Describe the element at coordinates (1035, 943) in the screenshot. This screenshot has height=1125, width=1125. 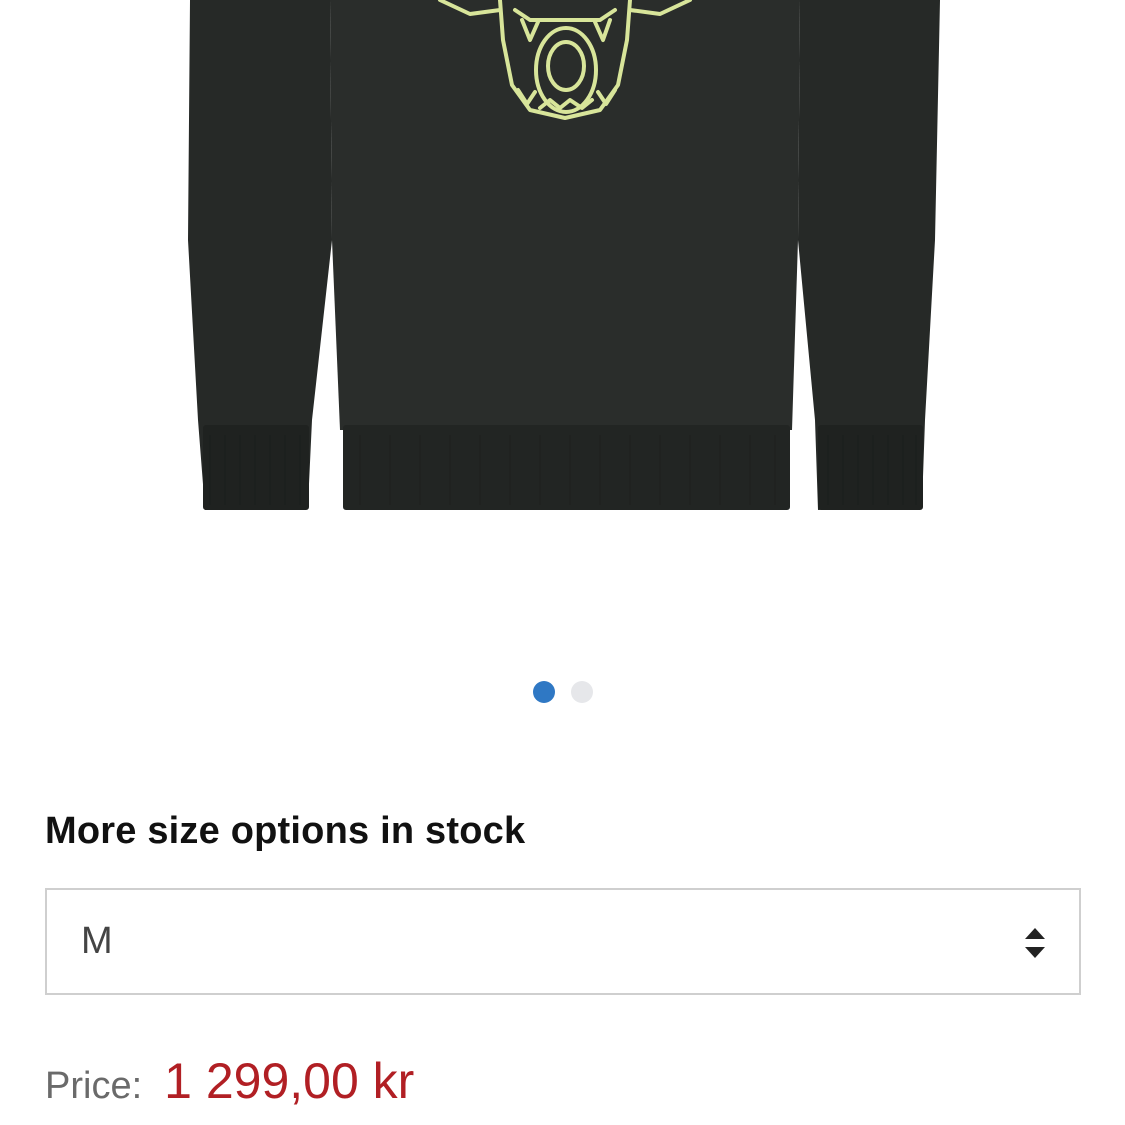
I see `sort-up-down-icon` at that location.